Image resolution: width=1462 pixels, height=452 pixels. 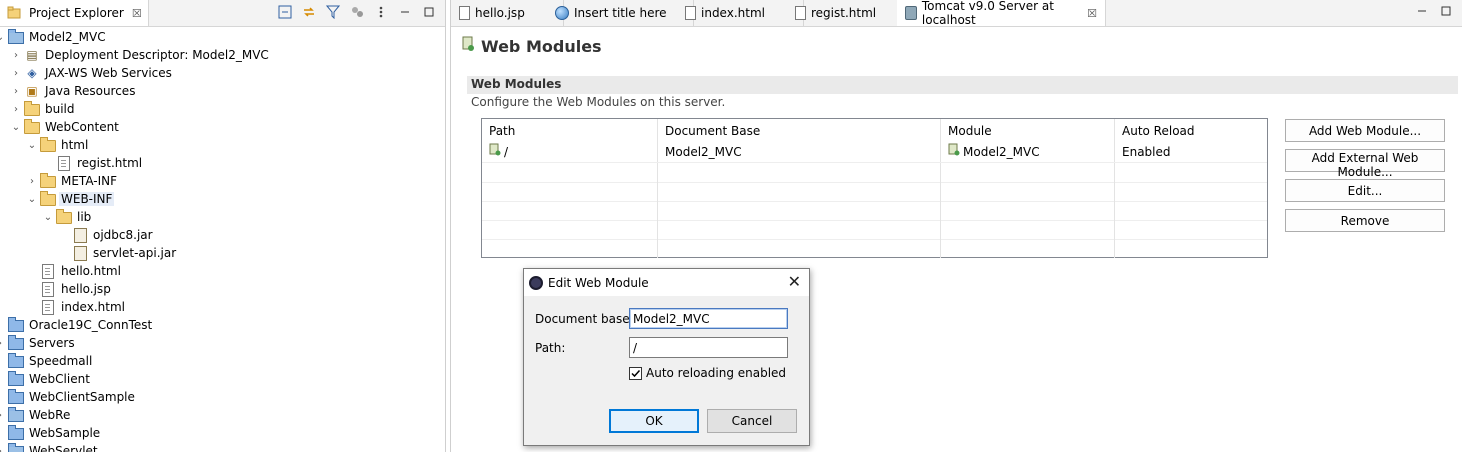 I want to click on tree-item: Oracle19C_ConnTest, so click(x=77, y=325).